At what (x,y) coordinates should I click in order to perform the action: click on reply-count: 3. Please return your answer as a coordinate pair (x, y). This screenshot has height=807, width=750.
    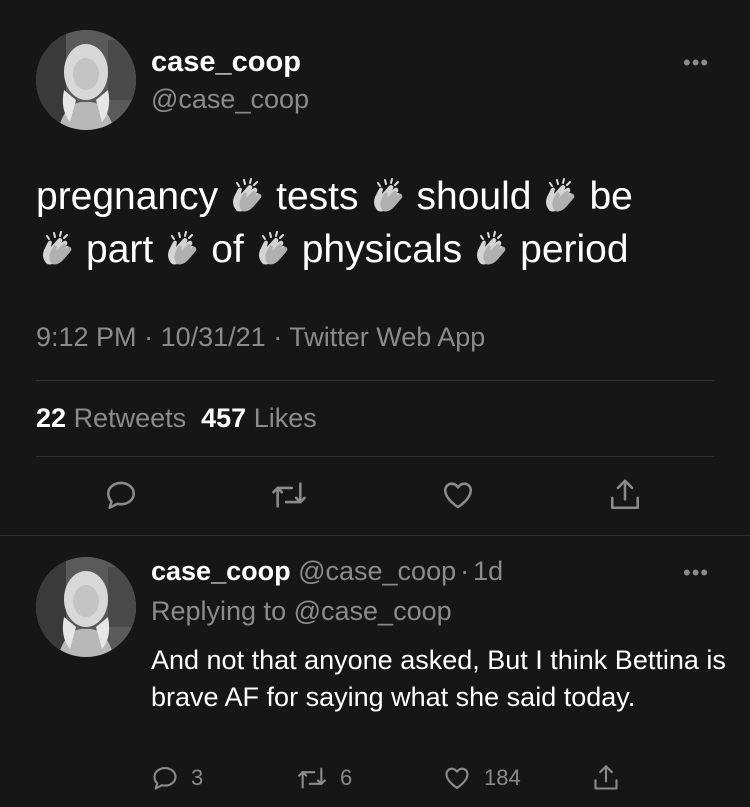
    Looking at the image, I should click on (197, 777).